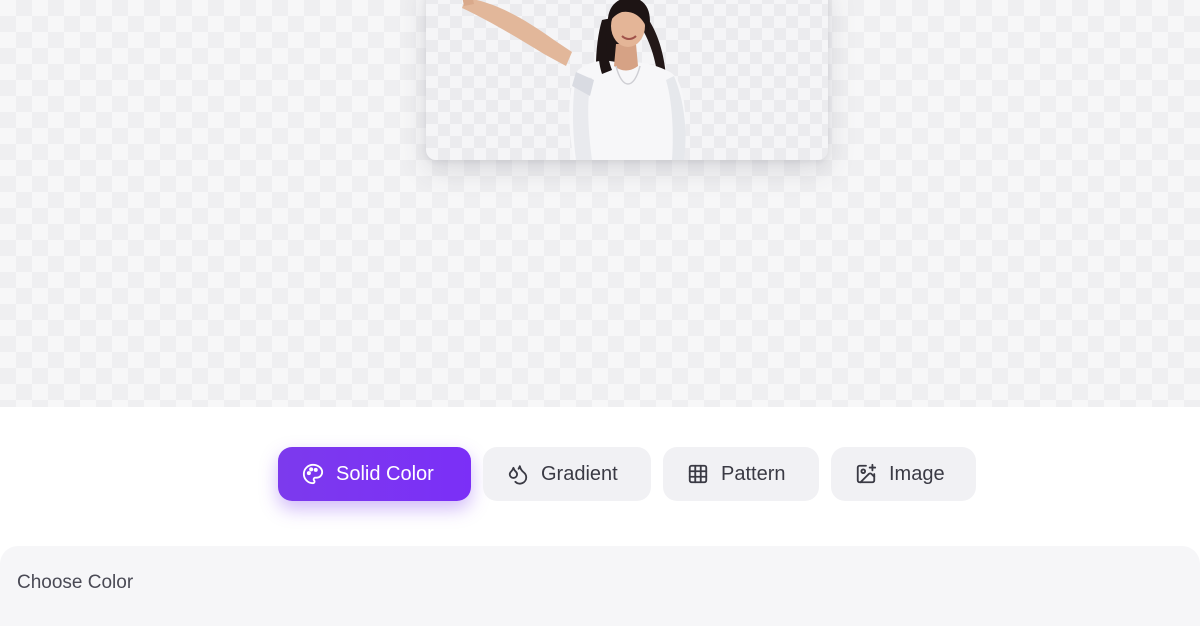  Describe the element at coordinates (518, 474) in the screenshot. I see `droplets-icon` at that location.